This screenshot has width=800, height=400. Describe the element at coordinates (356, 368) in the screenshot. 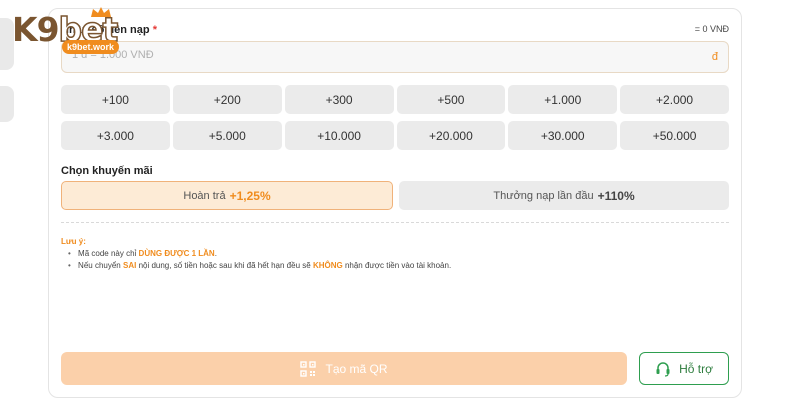

I see `generate-qr-label: Tạo mã QR` at that location.